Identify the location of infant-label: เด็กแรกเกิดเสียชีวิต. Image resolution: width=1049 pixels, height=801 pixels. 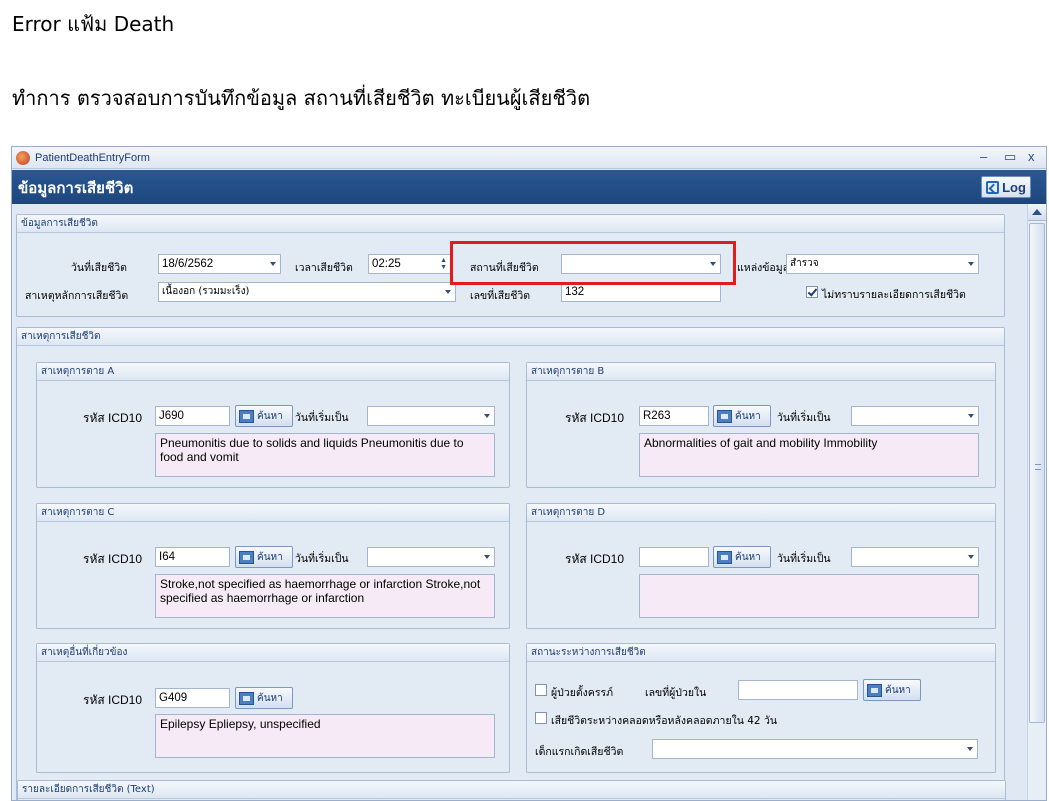
(579, 752).